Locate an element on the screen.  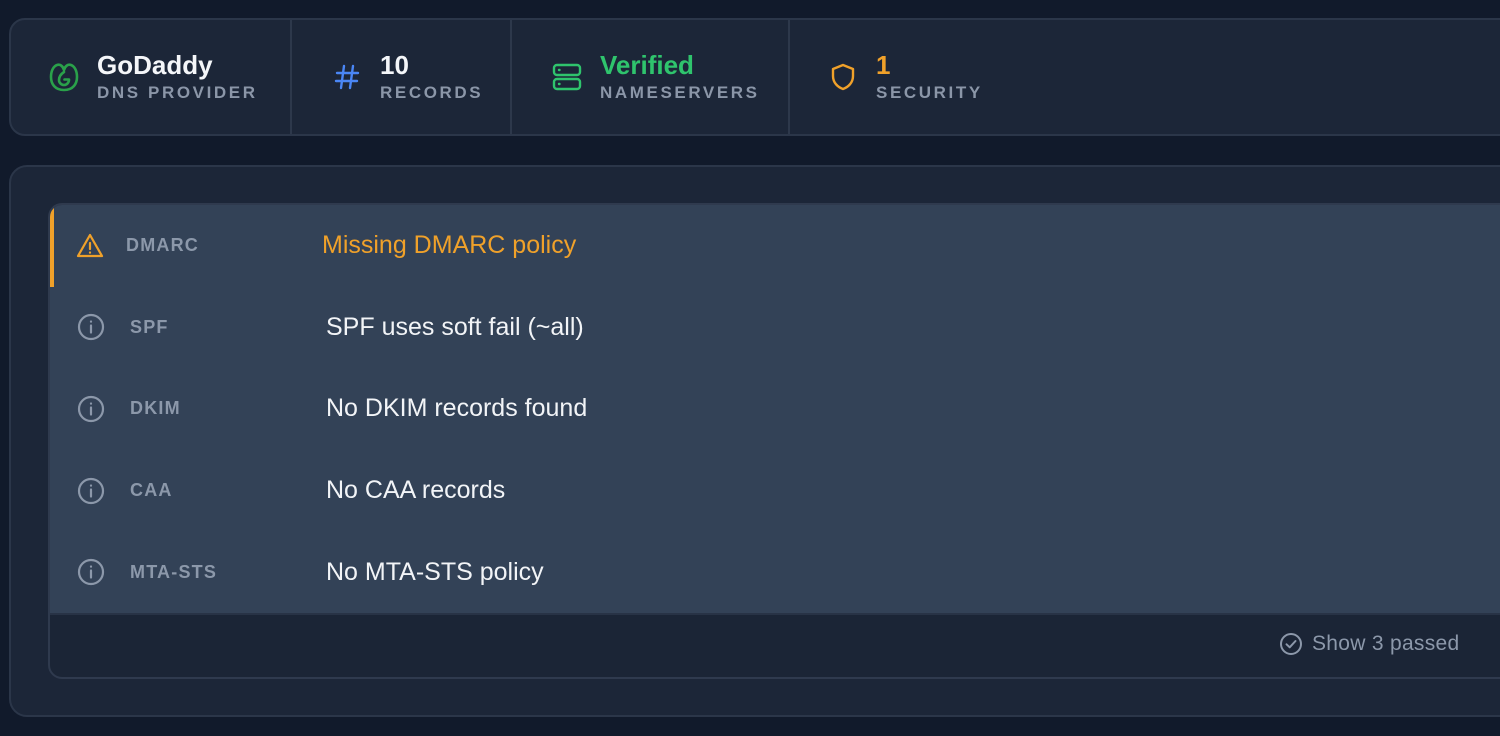
show-passed-button: Show 3 passed is located at coordinates (1369, 644).